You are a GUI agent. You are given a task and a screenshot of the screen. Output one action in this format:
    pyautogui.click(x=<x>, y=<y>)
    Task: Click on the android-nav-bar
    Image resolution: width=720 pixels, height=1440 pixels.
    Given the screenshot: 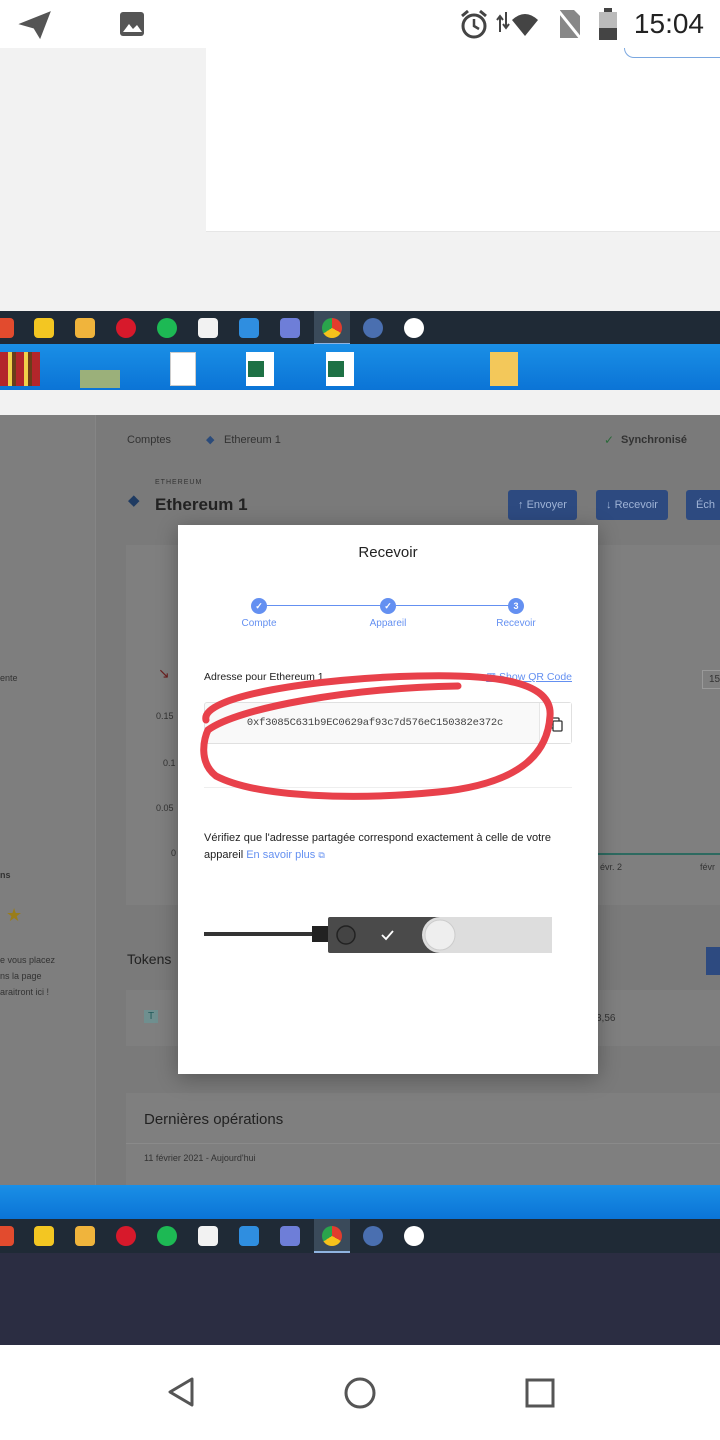 What is the action you would take?
    pyautogui.click(x=360, y=1392)
    